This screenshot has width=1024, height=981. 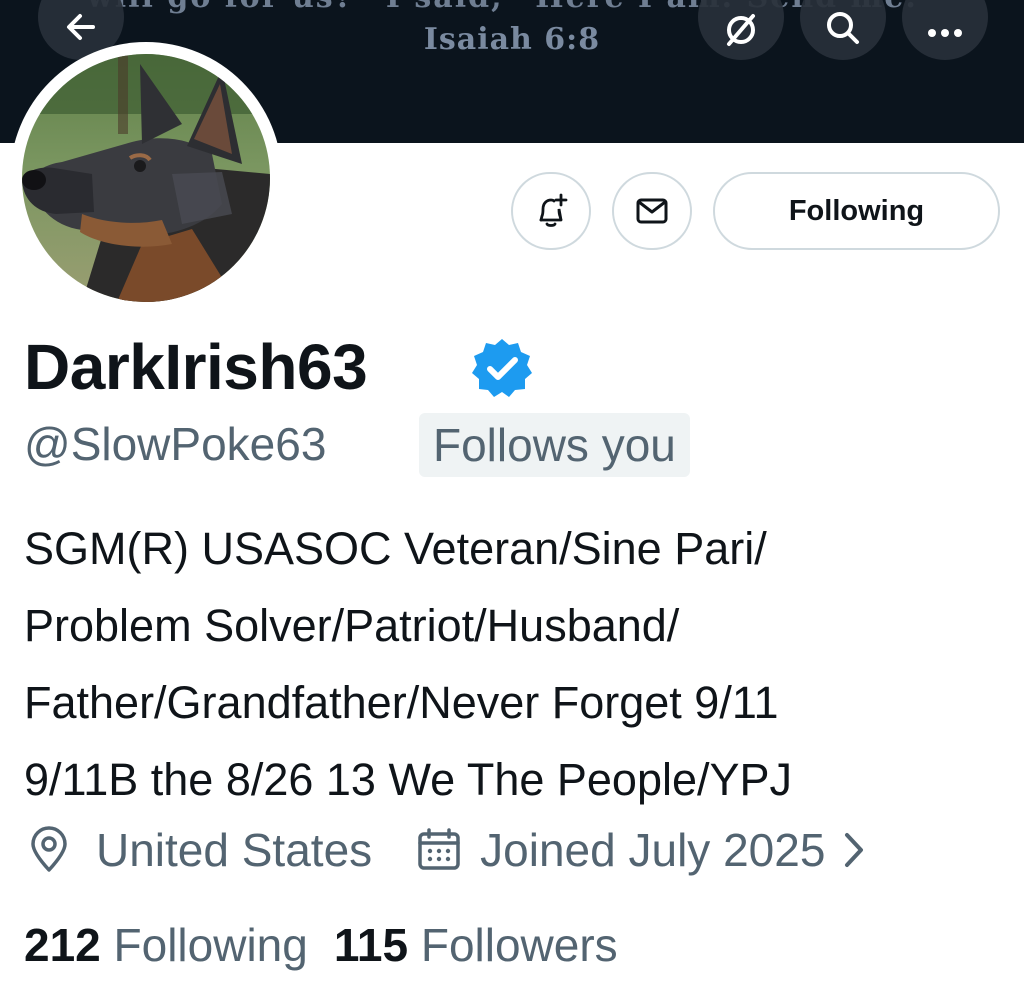 What do you see at coordinates (321, 945) in the screenshot?
I see `follow-stats: 212 Following 115 Followers` at bounding box center [321, 945].